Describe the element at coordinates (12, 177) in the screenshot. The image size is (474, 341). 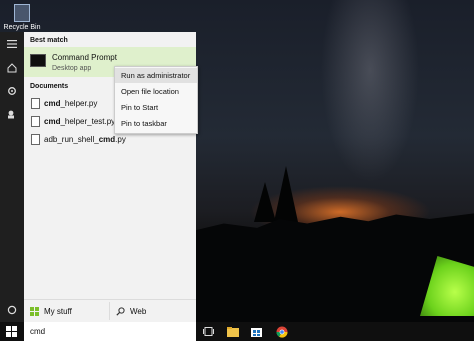
I see `start-left-rail` at that location.